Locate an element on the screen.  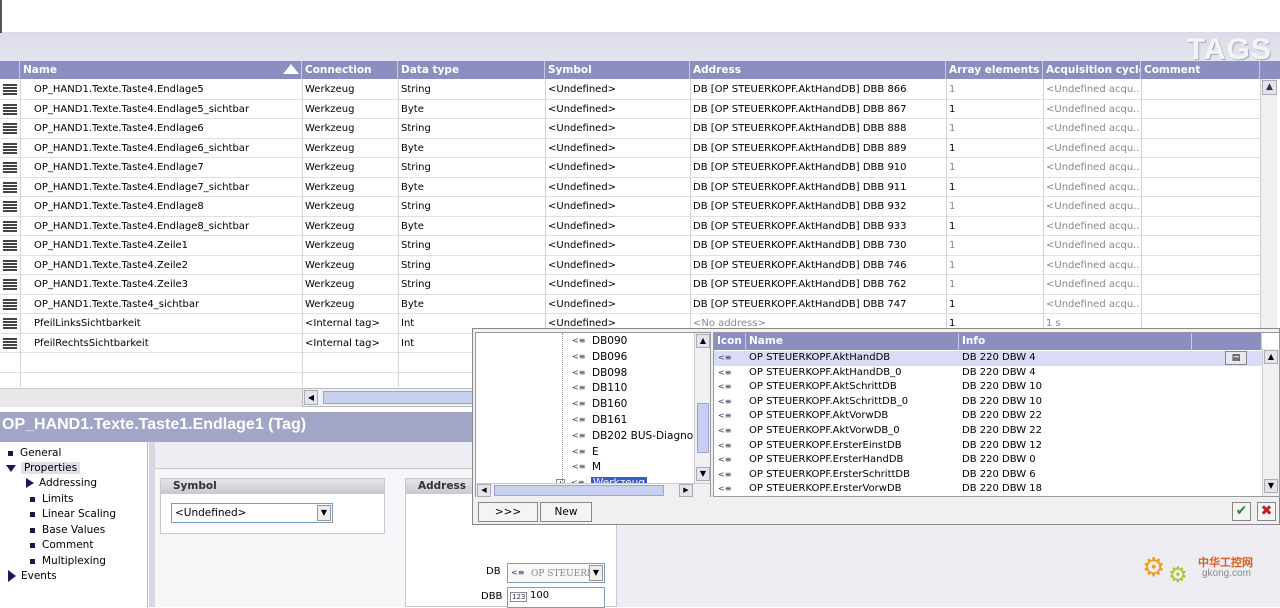
nav-general: General is located at coordinates (34, 453).